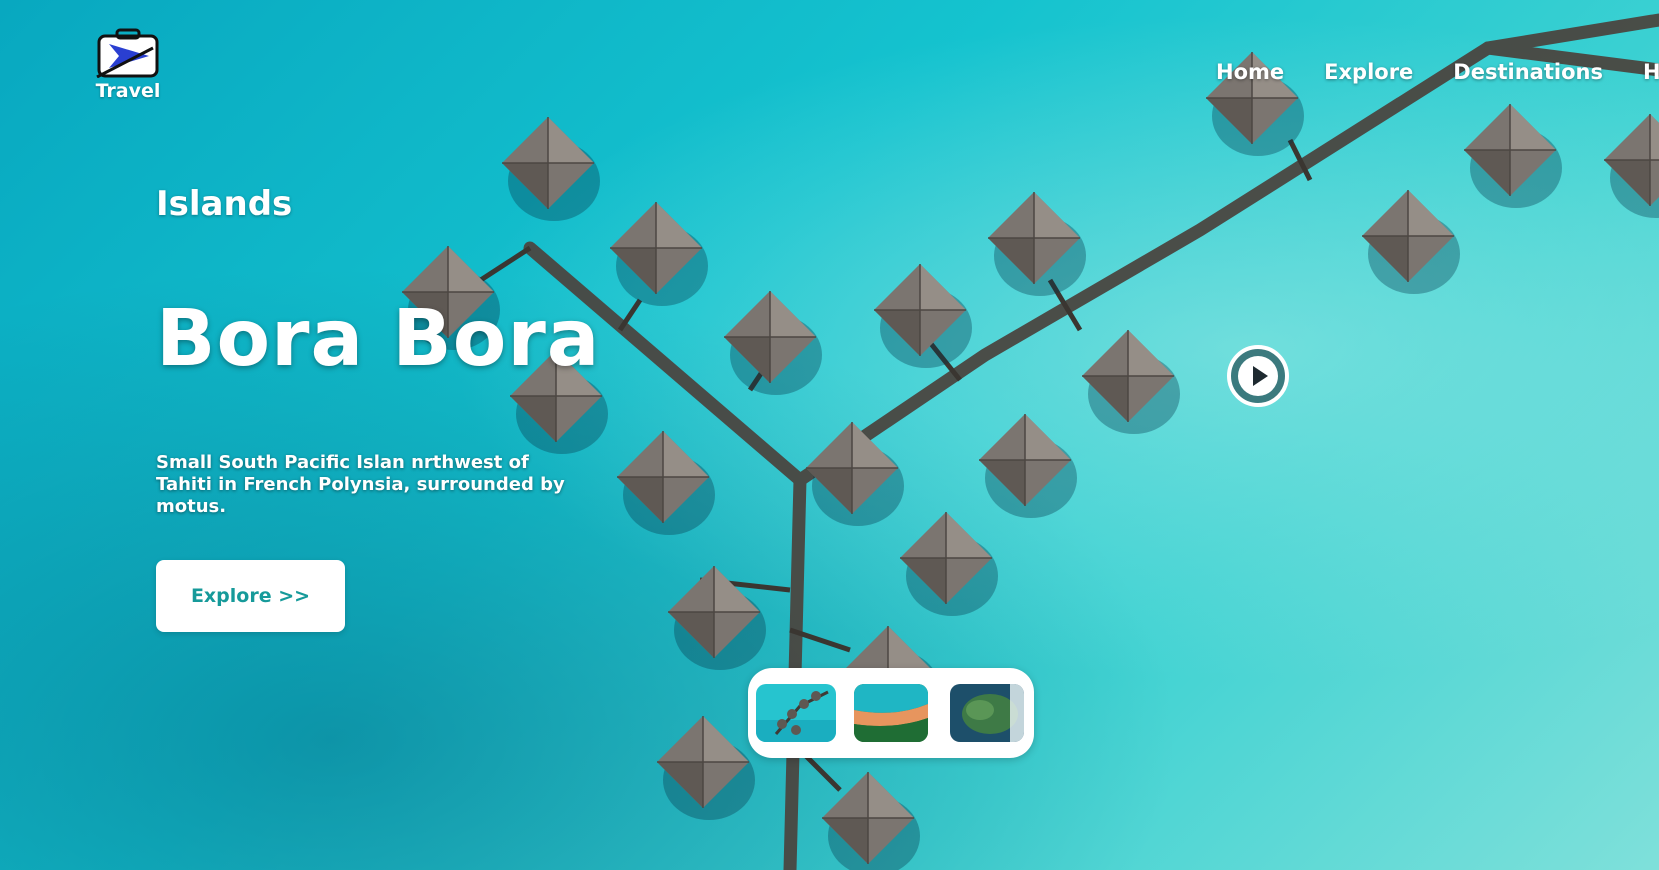 This screenshot has height=870, width=1659. Describe the element at coordinates (1250, 72) in the screenshot. I see `nav-home: Home` at that location.